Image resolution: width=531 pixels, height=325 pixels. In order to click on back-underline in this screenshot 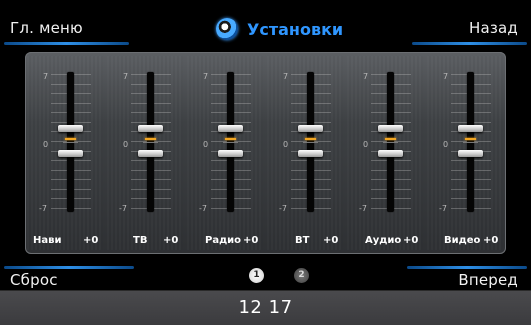, I will do `click(469, 43)`.